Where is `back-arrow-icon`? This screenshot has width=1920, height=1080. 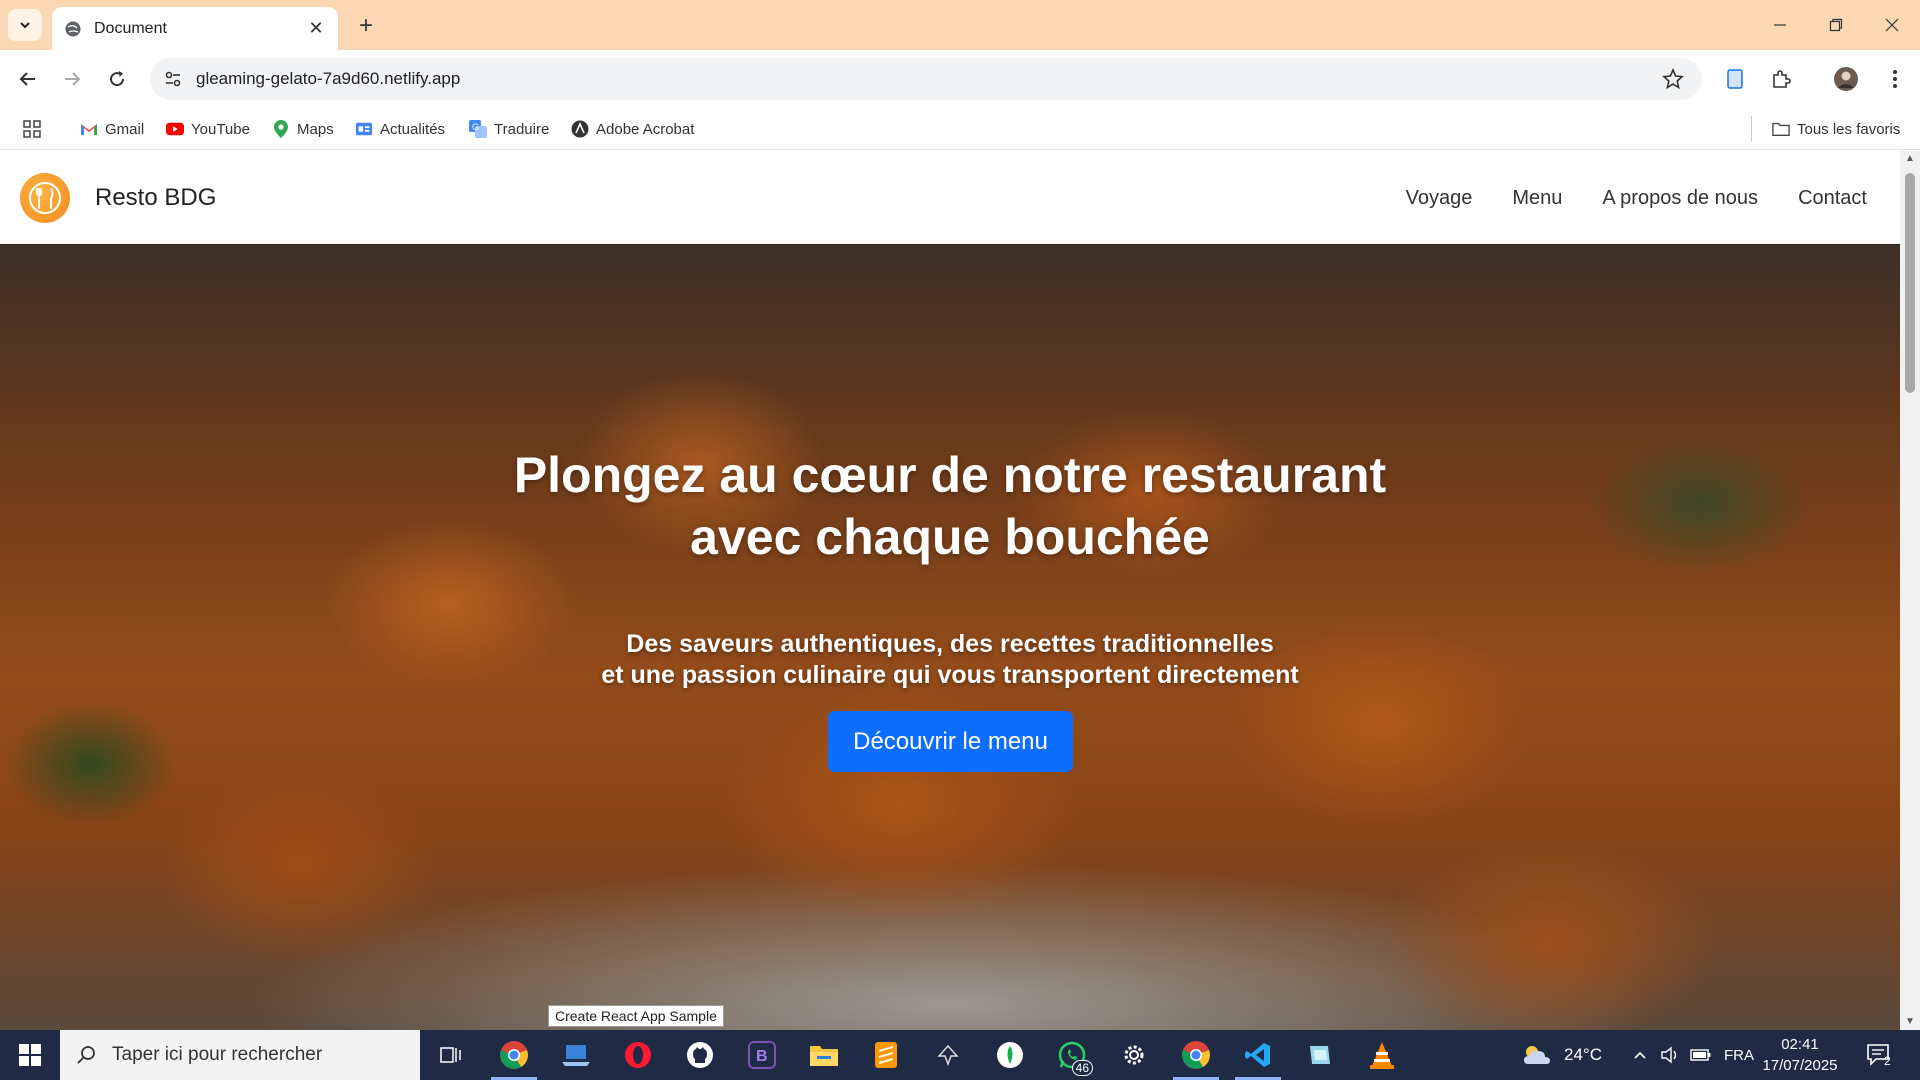 back-arrow-icon is located at coordinates (27, 79).